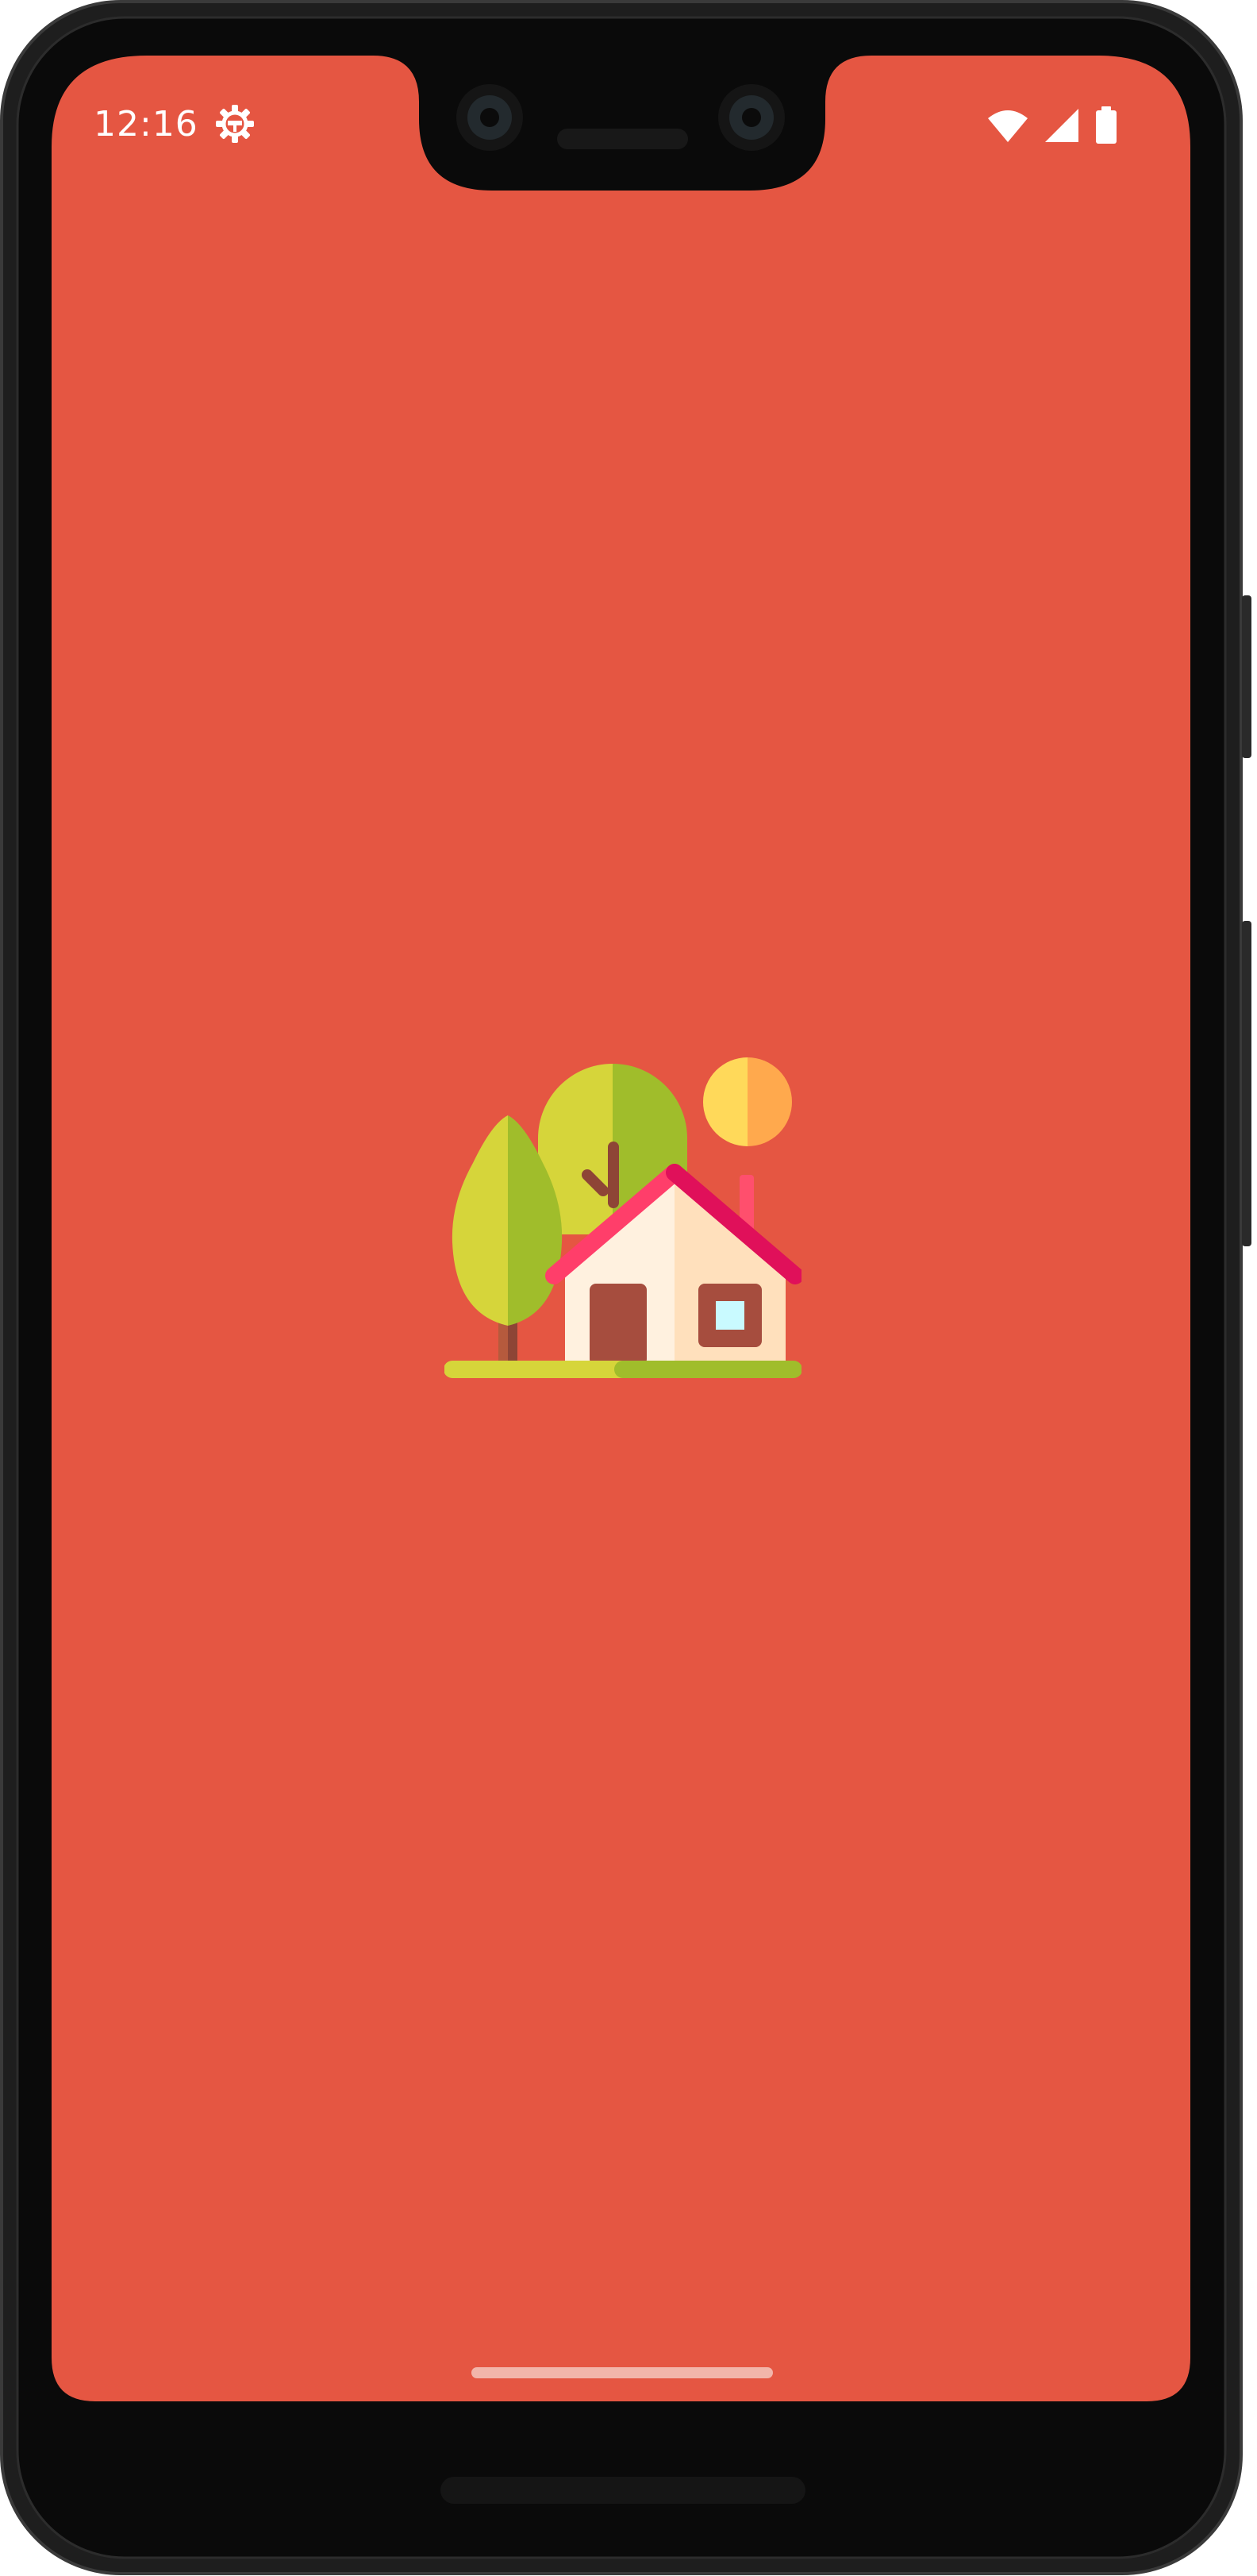 This screenshot has height=2576, width=1257. I want to click on home-indicator, so click(622, 2372).